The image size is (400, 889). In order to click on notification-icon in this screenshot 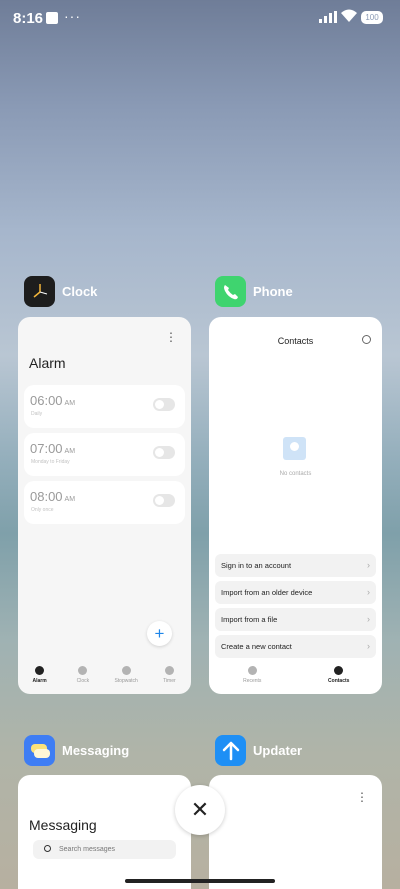, I will do `click(52, 18)`.